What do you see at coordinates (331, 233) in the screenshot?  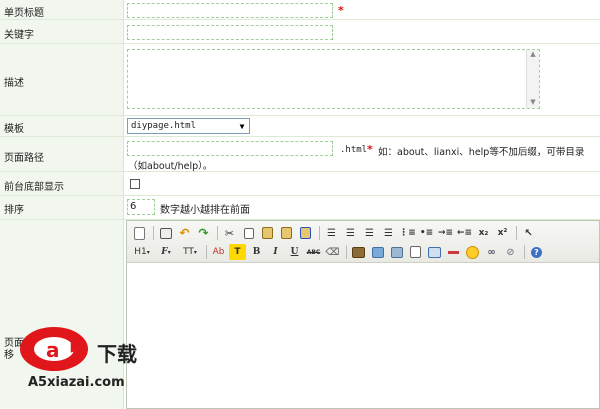 I see `align-left-icon: ☰` at bounding box center [331, 233].